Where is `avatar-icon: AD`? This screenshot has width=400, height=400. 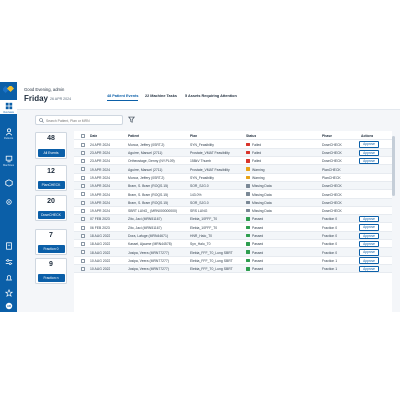
avatar-icon: AD is located at coordinates (8, 306).